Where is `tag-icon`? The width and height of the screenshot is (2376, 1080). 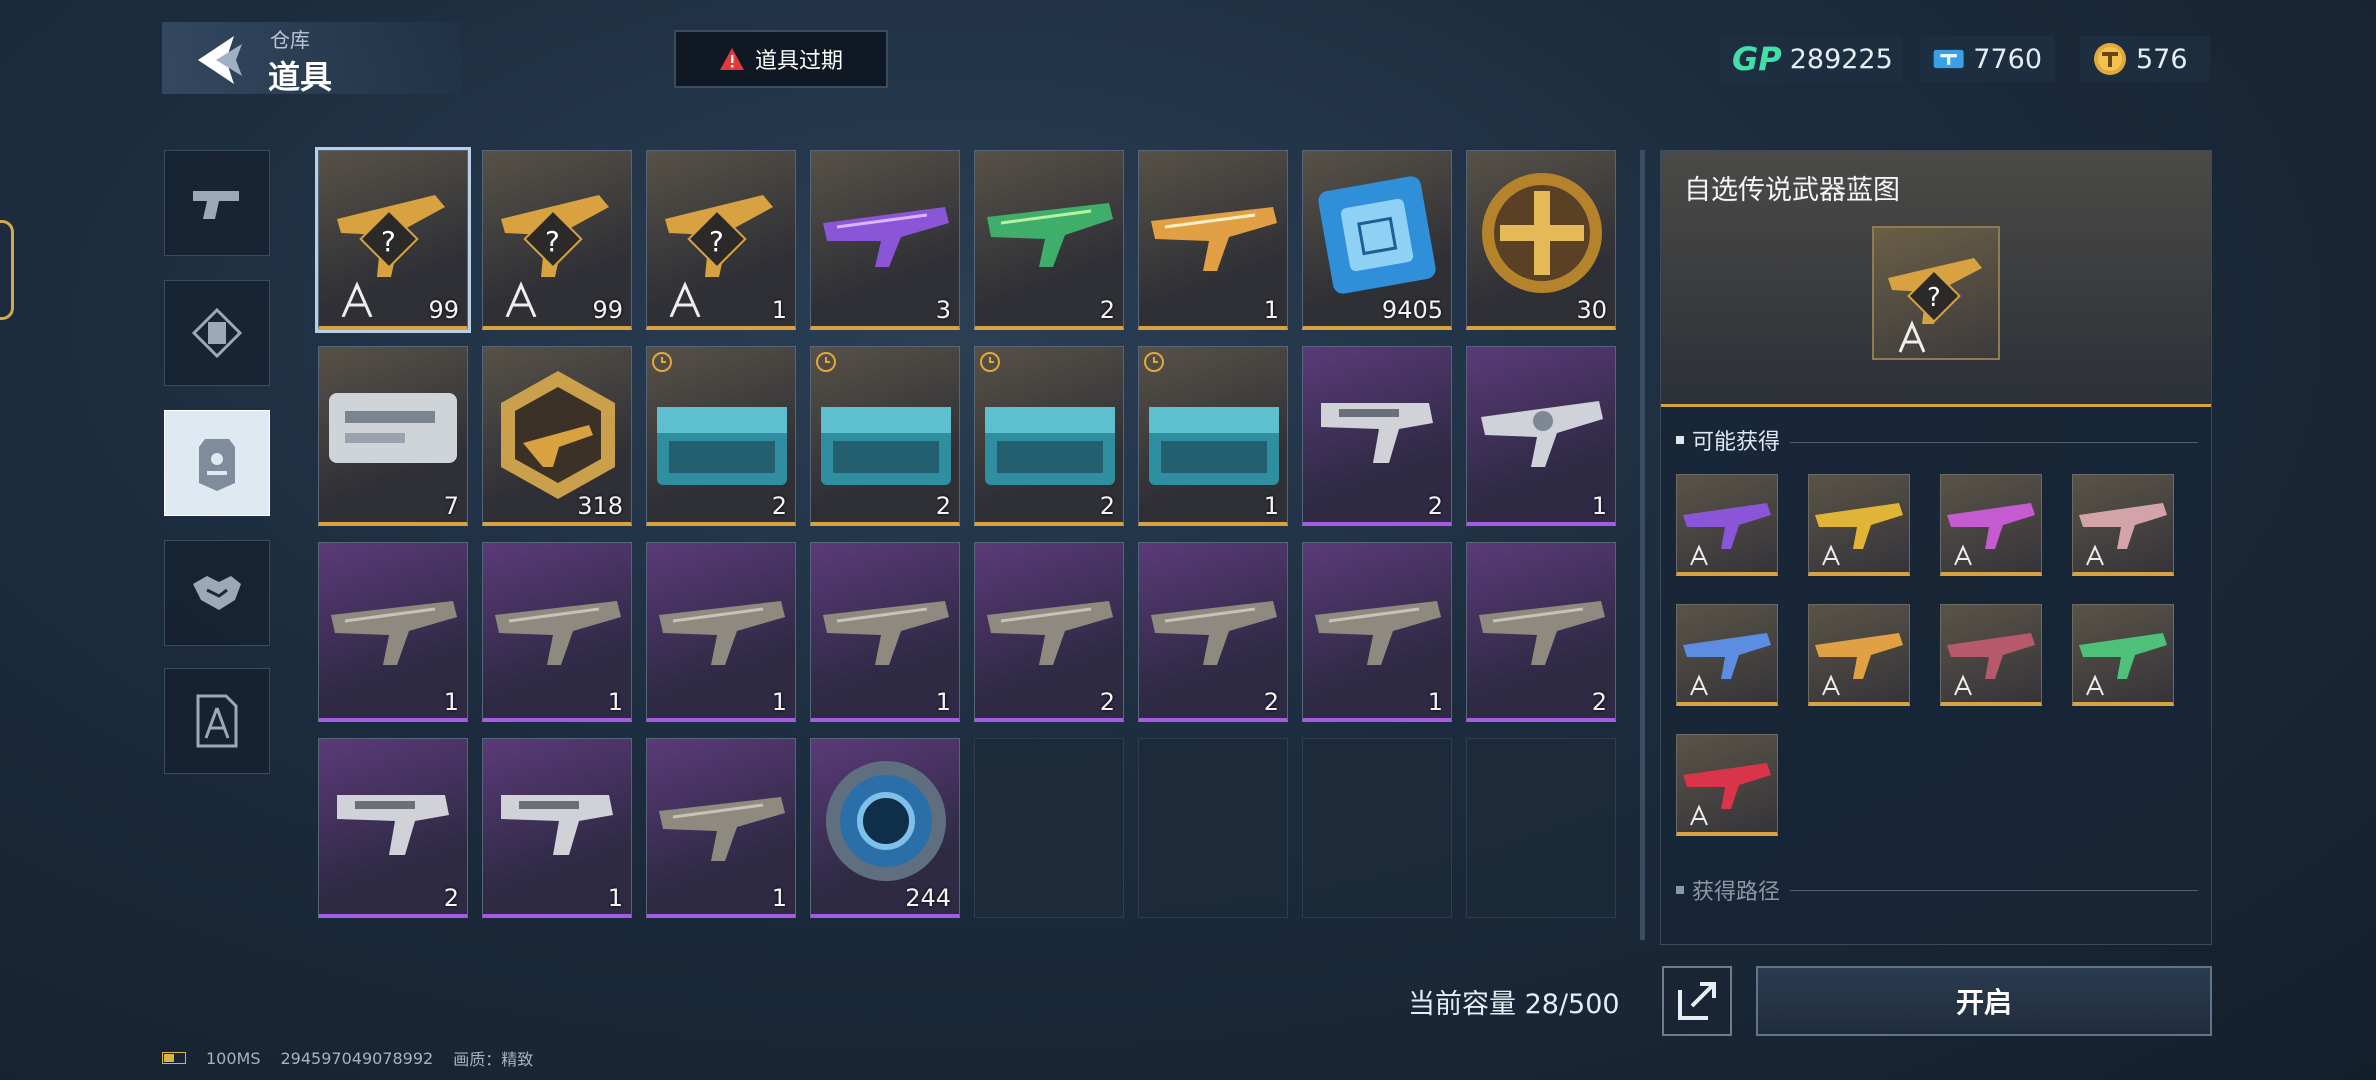
tag-icon is located at coordinates (217, 465).